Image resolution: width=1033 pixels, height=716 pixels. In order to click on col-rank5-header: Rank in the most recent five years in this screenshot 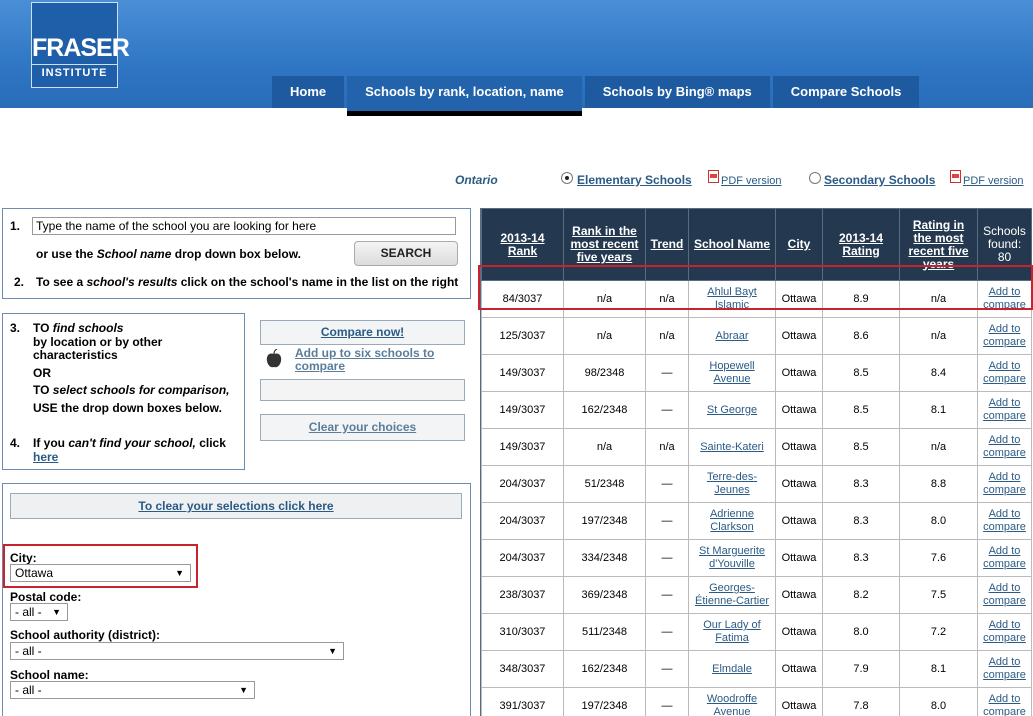, I will do `click(604, 244)`.